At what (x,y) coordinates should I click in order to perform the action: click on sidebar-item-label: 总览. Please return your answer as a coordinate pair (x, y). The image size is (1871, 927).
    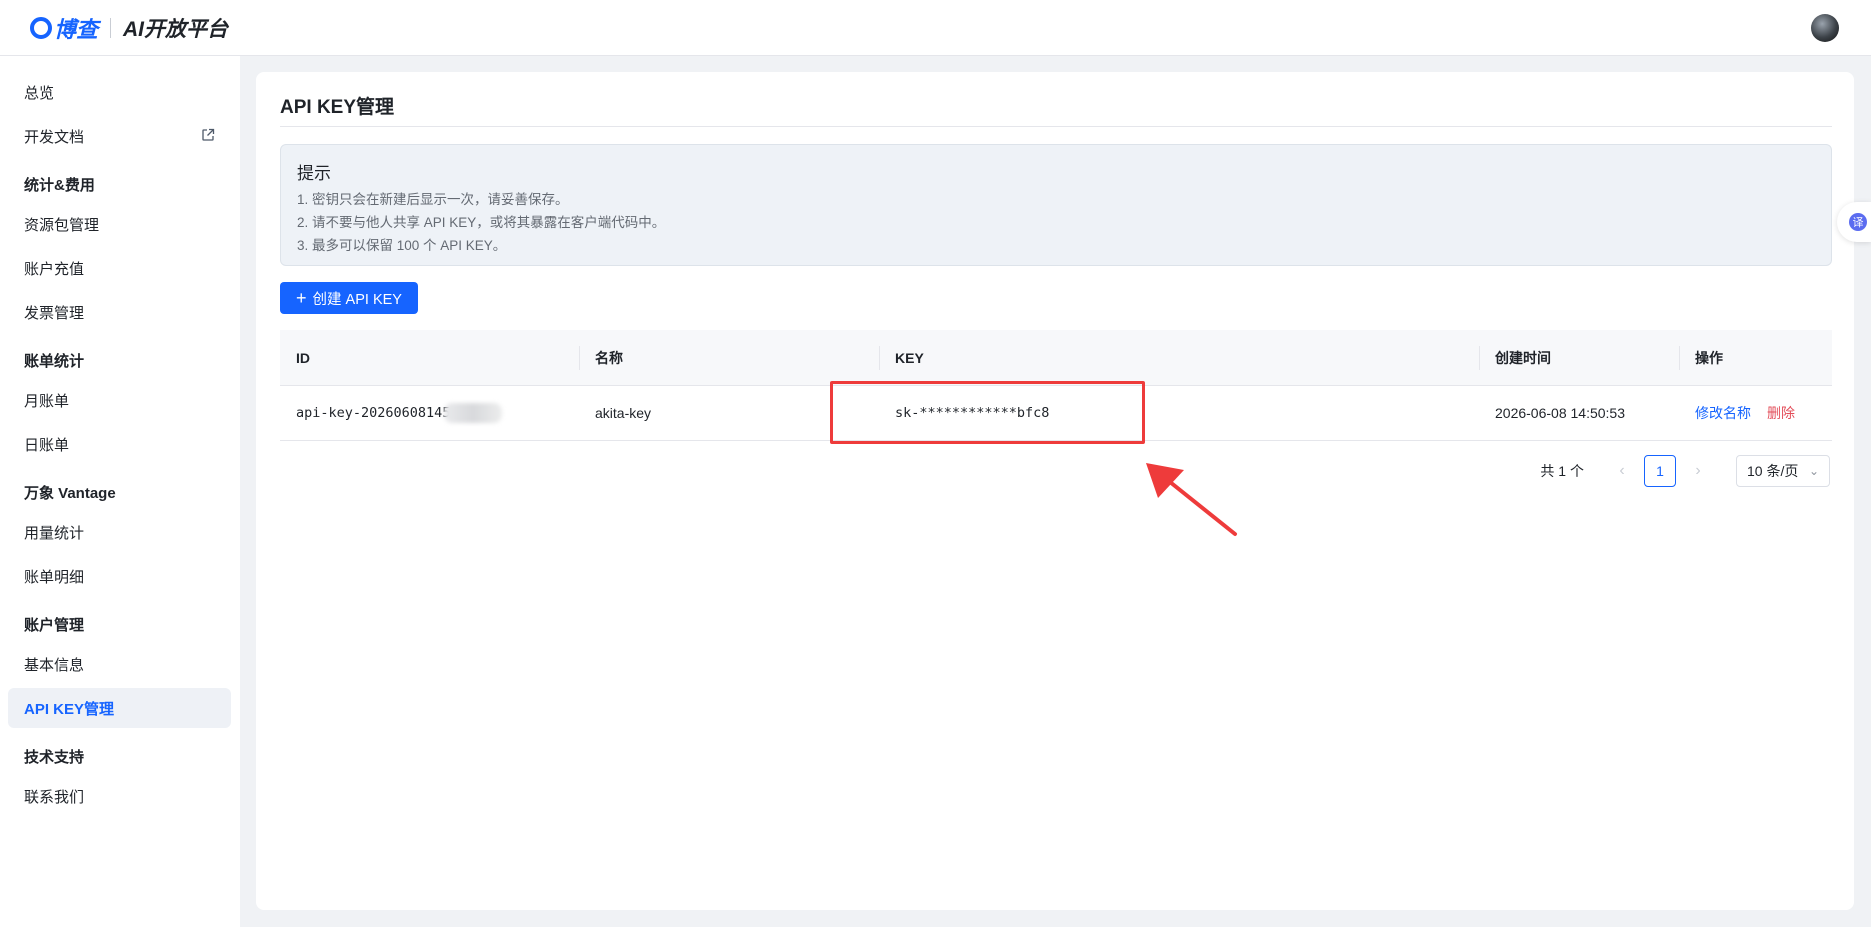
    Looking at the image, I should click on (39, 93).